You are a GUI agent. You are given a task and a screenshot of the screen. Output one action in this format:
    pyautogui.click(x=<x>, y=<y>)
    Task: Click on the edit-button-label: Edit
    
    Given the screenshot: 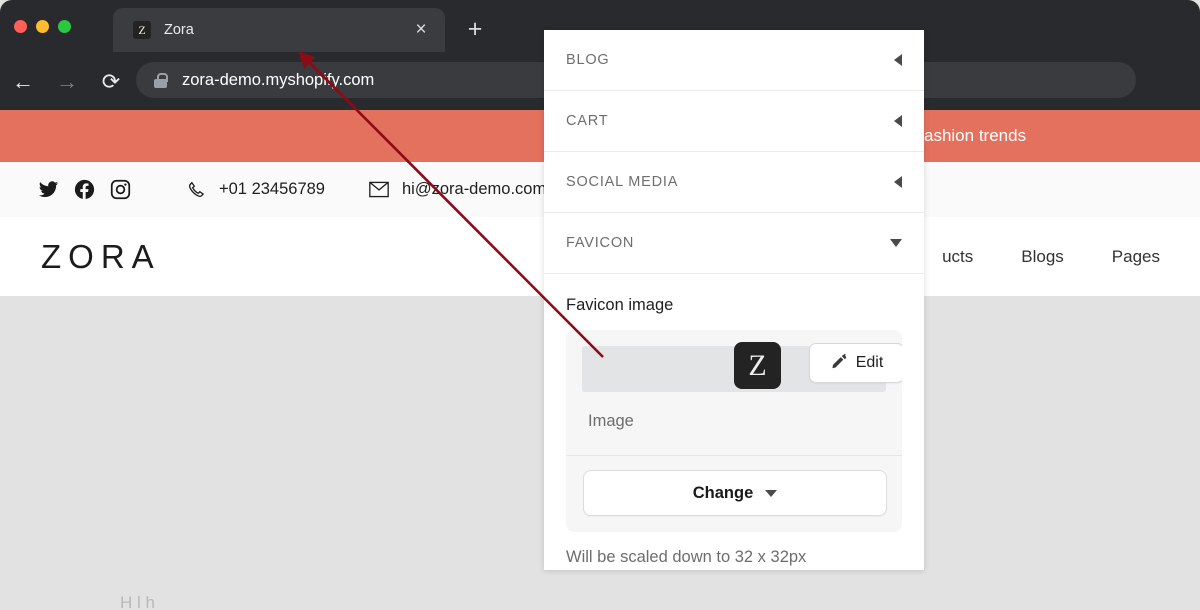 What is the action you would take?
    pyautogui.click(x=869, y=362)
    